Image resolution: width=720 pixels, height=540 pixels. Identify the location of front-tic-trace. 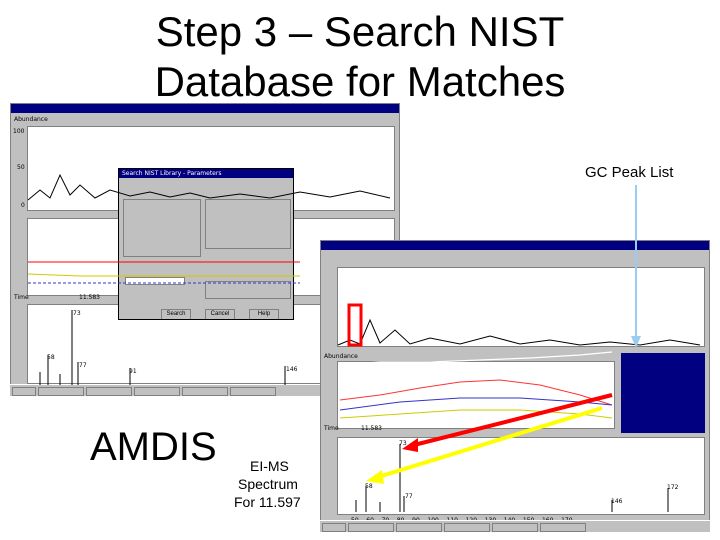
(519, 332).